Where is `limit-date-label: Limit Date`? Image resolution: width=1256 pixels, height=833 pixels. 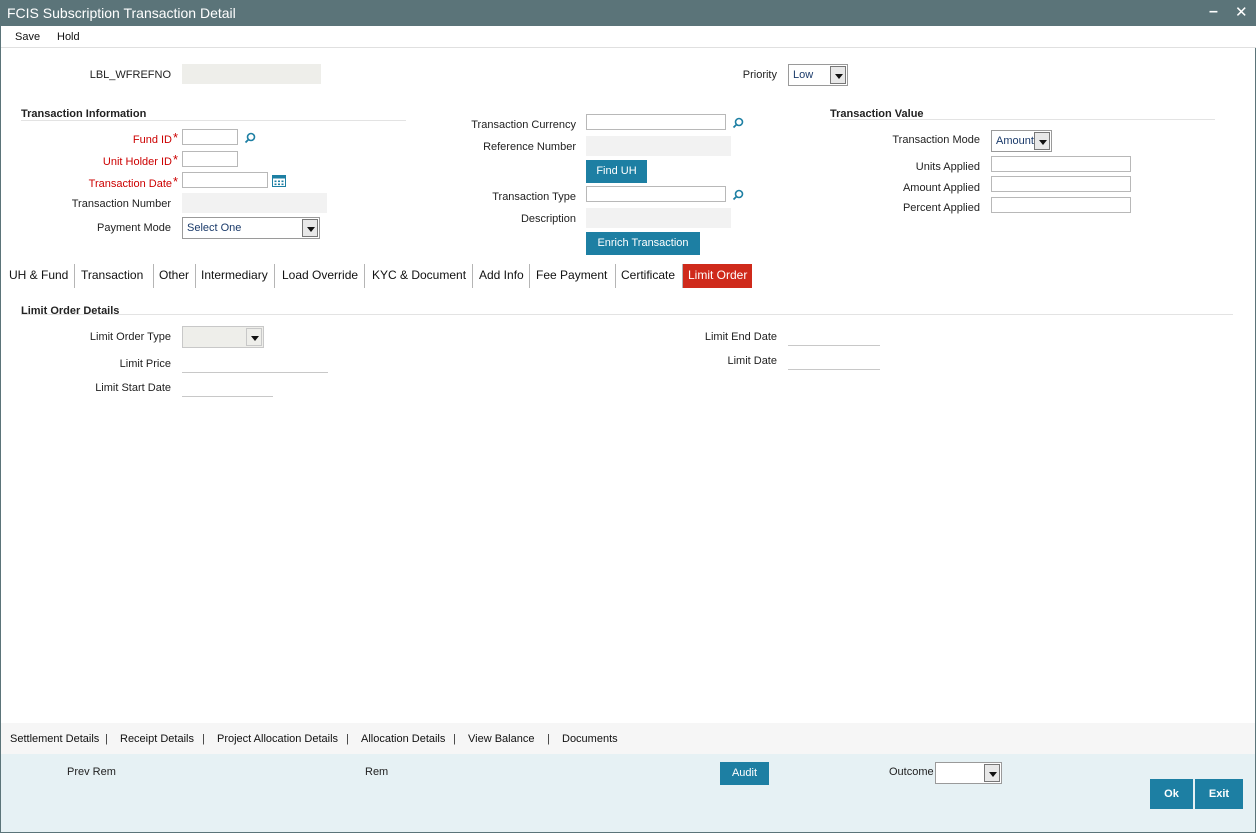
limit-date-label: Limit Date is located at coordinates (752, 361).